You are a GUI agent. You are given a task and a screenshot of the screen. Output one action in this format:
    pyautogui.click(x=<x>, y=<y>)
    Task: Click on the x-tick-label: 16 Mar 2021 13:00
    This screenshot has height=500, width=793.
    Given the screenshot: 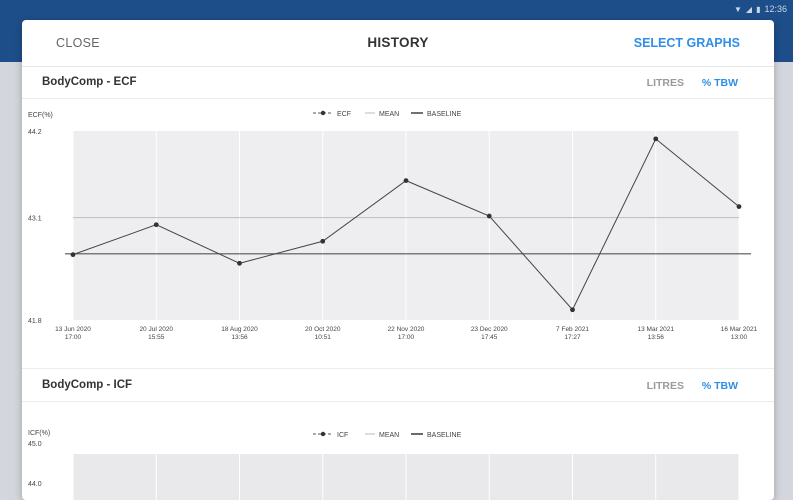 What is the action you would take?
    pyautogui.click(x=739, y=333)
    